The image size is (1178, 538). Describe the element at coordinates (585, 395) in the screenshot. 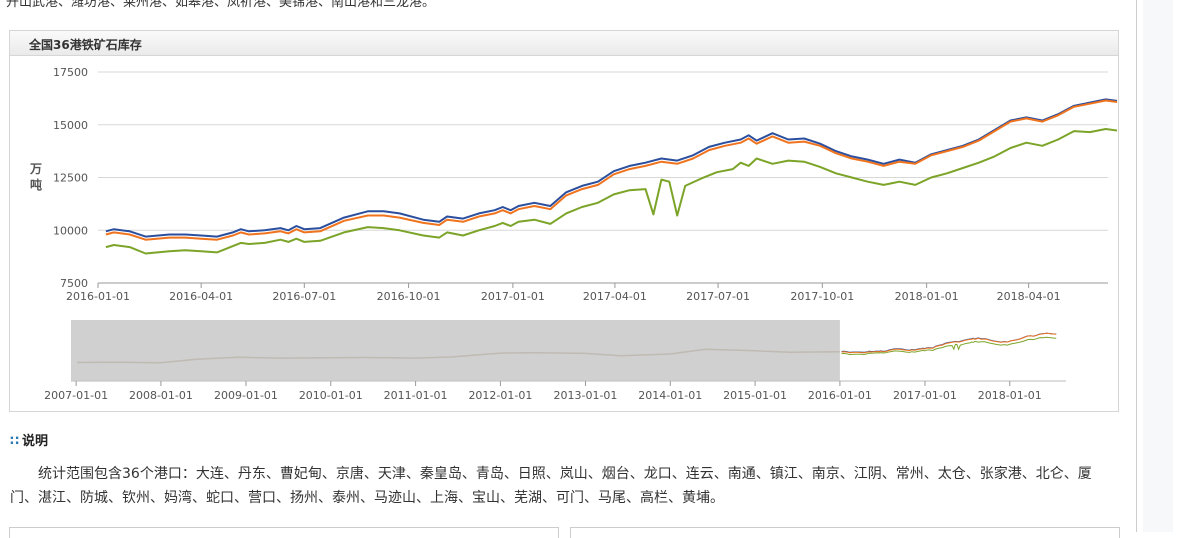

I see `navigator-tick-label: 2013-01-01` at that location.